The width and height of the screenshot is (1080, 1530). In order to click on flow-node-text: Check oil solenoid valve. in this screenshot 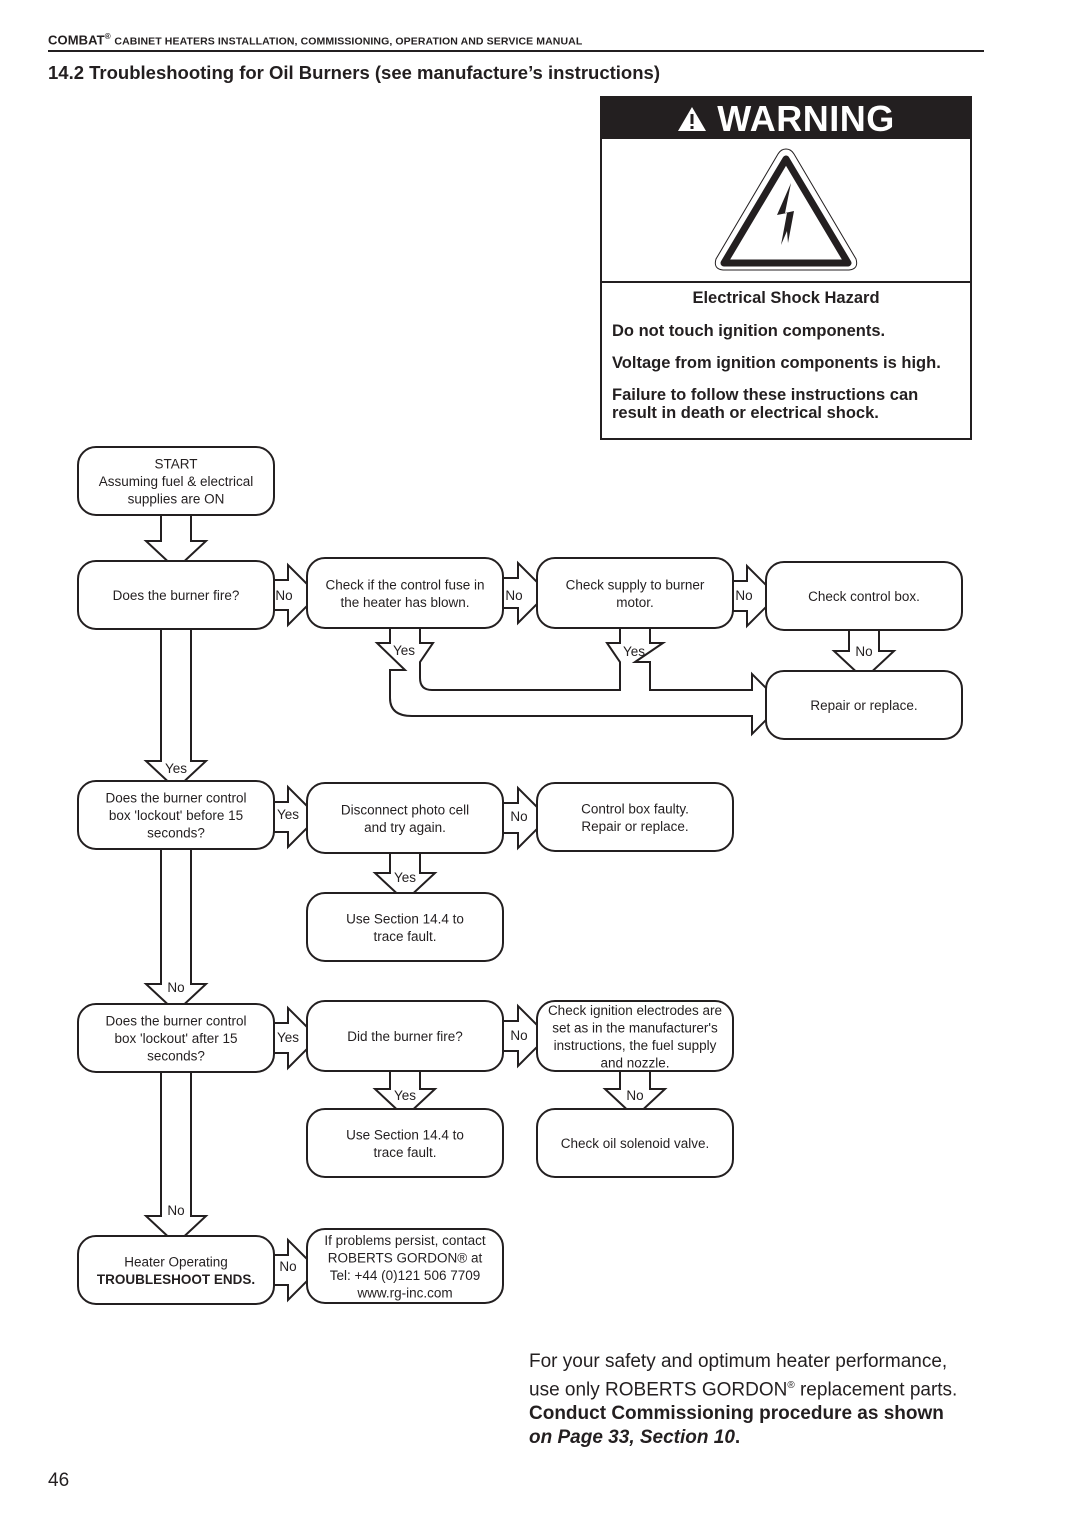, I will do `click(635, 1143)`.